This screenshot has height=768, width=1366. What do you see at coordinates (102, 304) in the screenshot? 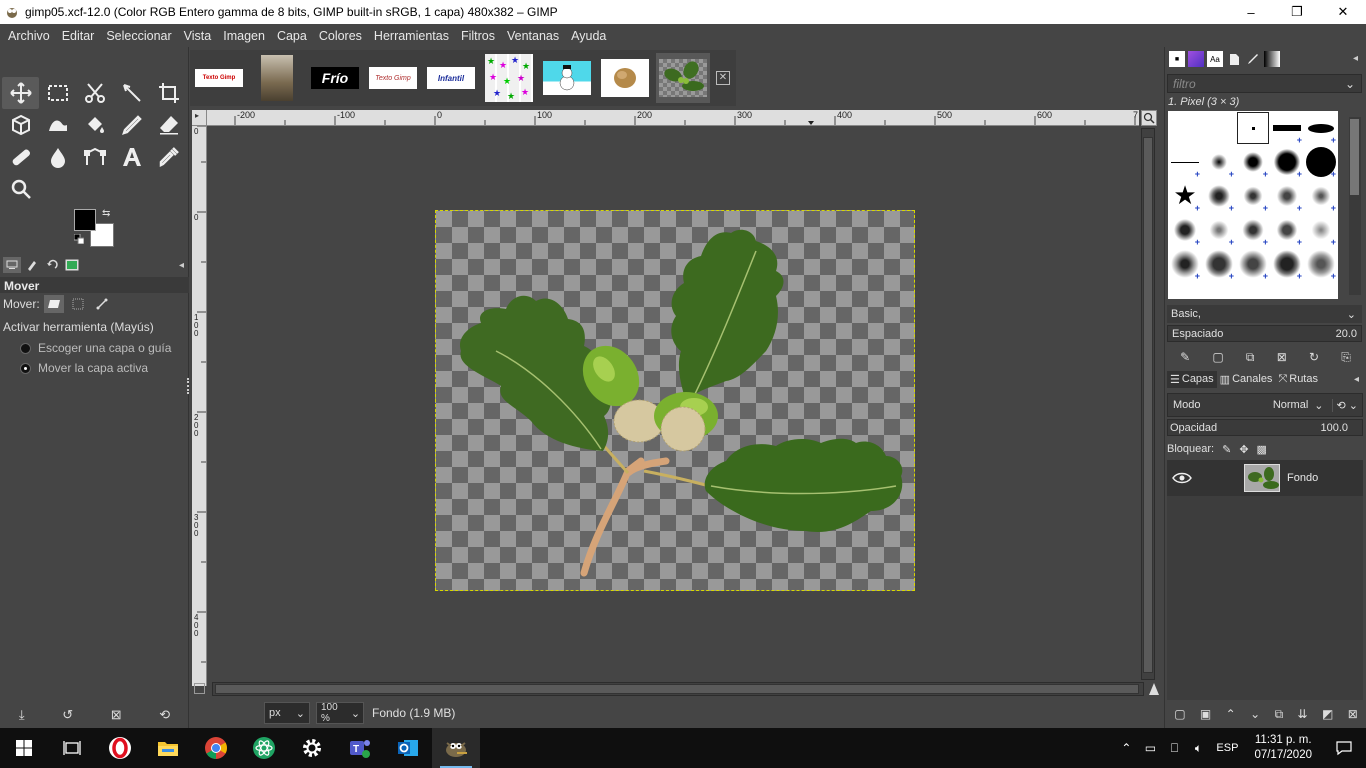
I see `move-path-mode-button` at bounding box center [102, 304].